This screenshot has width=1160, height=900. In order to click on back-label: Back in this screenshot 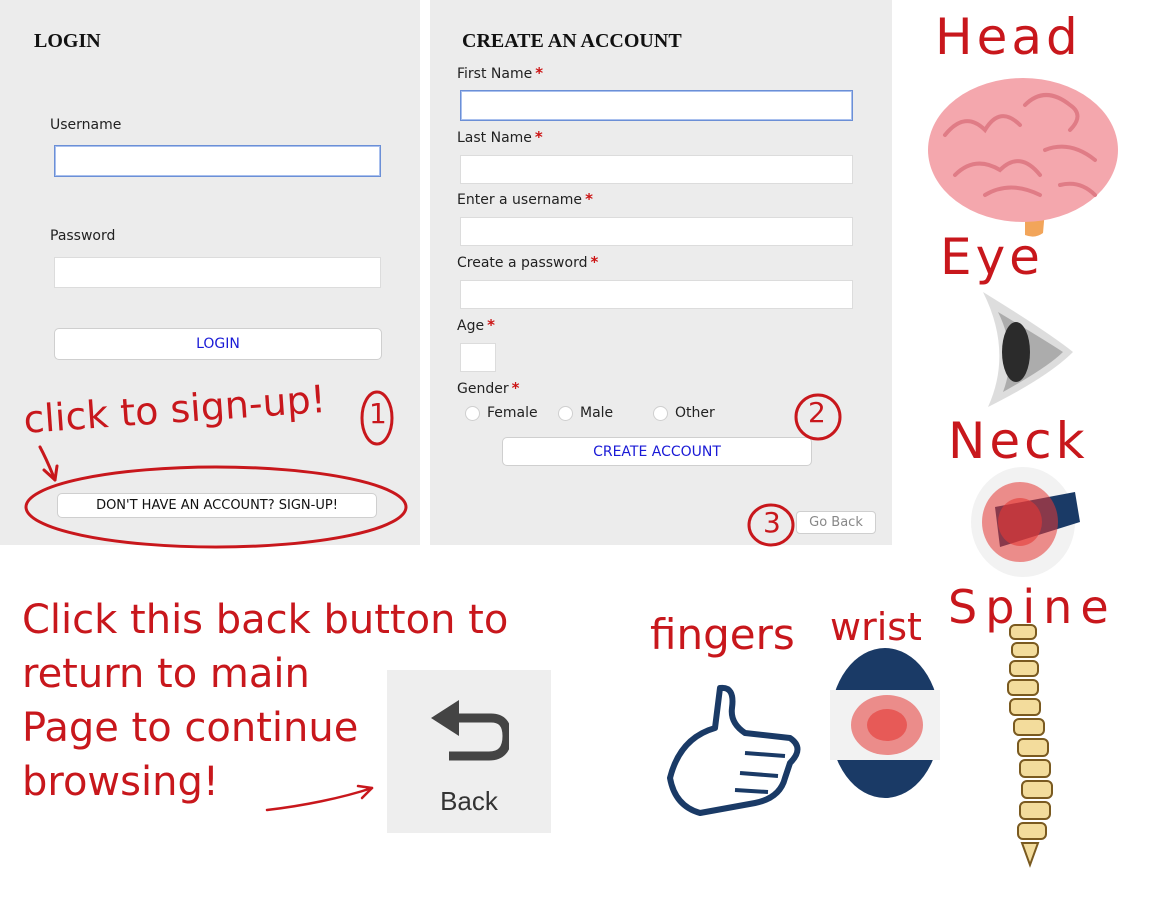, I will do `click(469, 801)`.